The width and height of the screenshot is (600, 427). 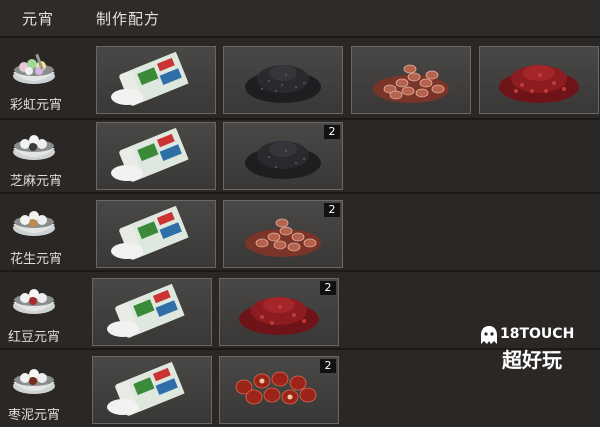 What do you see at coordinates (300, 18) in the screenshot?
I see `table-header: 元宵 制作配方` at bounding box center [300, 18].